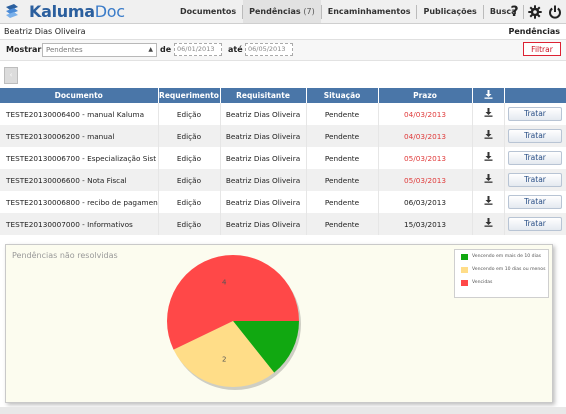 The image size is (566, 414). I want to click on nav-documentos: Documentos, so click(208, 11).